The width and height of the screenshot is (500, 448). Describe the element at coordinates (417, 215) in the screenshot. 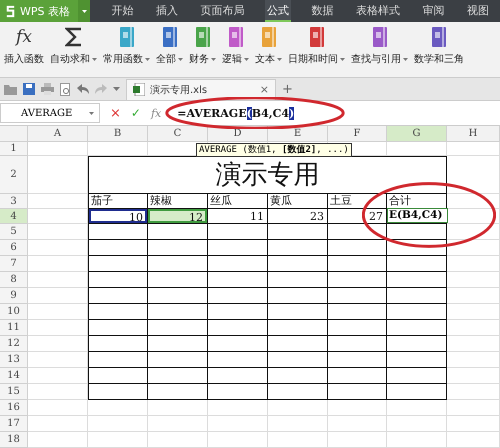

I see `cell-editor: E(B4,C4)` at that location.